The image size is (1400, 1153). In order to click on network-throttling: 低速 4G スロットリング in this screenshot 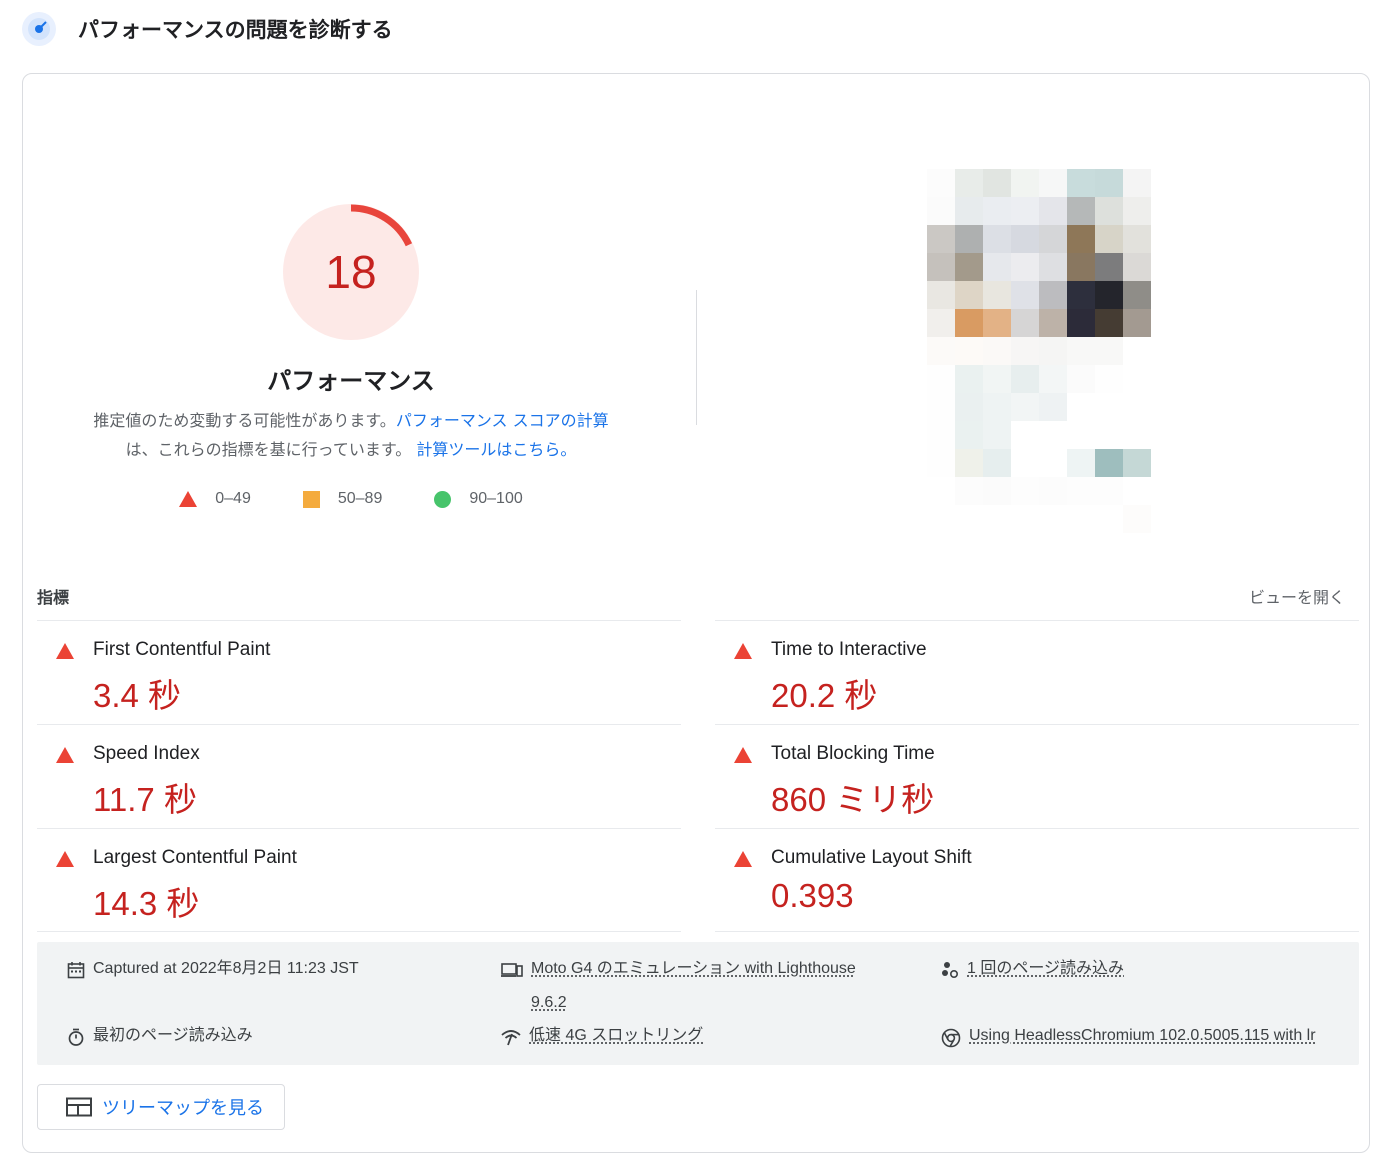, I will do `click(602, 1036)`.